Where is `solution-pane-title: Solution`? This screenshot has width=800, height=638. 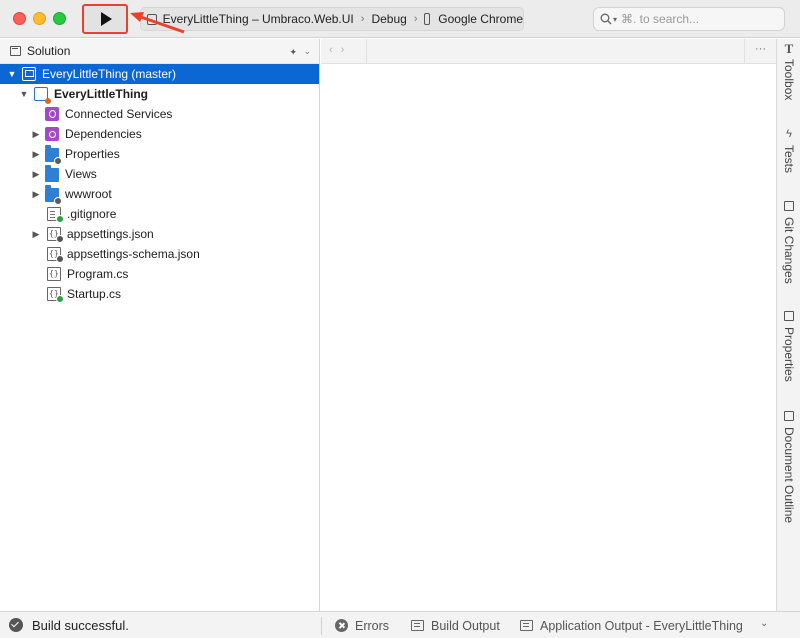
solution-pane-title: Solution is located at coordinates (49, 51).